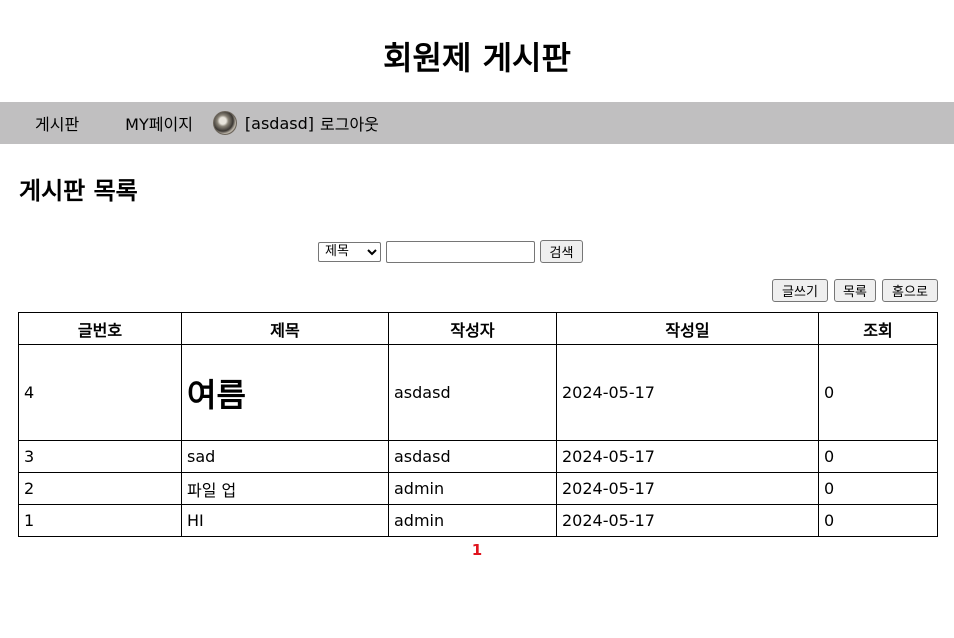 The width and height of the screenshot is (954, 638). I want to click on pagination: 1, so click(477, 550).